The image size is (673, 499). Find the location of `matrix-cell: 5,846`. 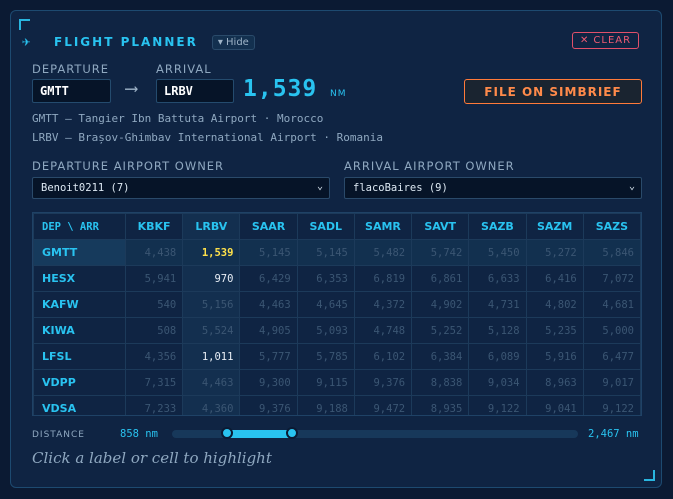

matrix-cell: 5,846 is located at coordinates (611, 252).